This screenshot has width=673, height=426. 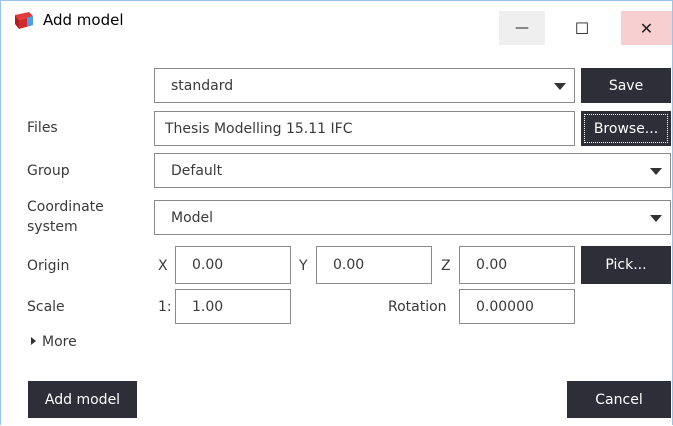 I want to click on more-toggle: More, so click(x=54, y=342).